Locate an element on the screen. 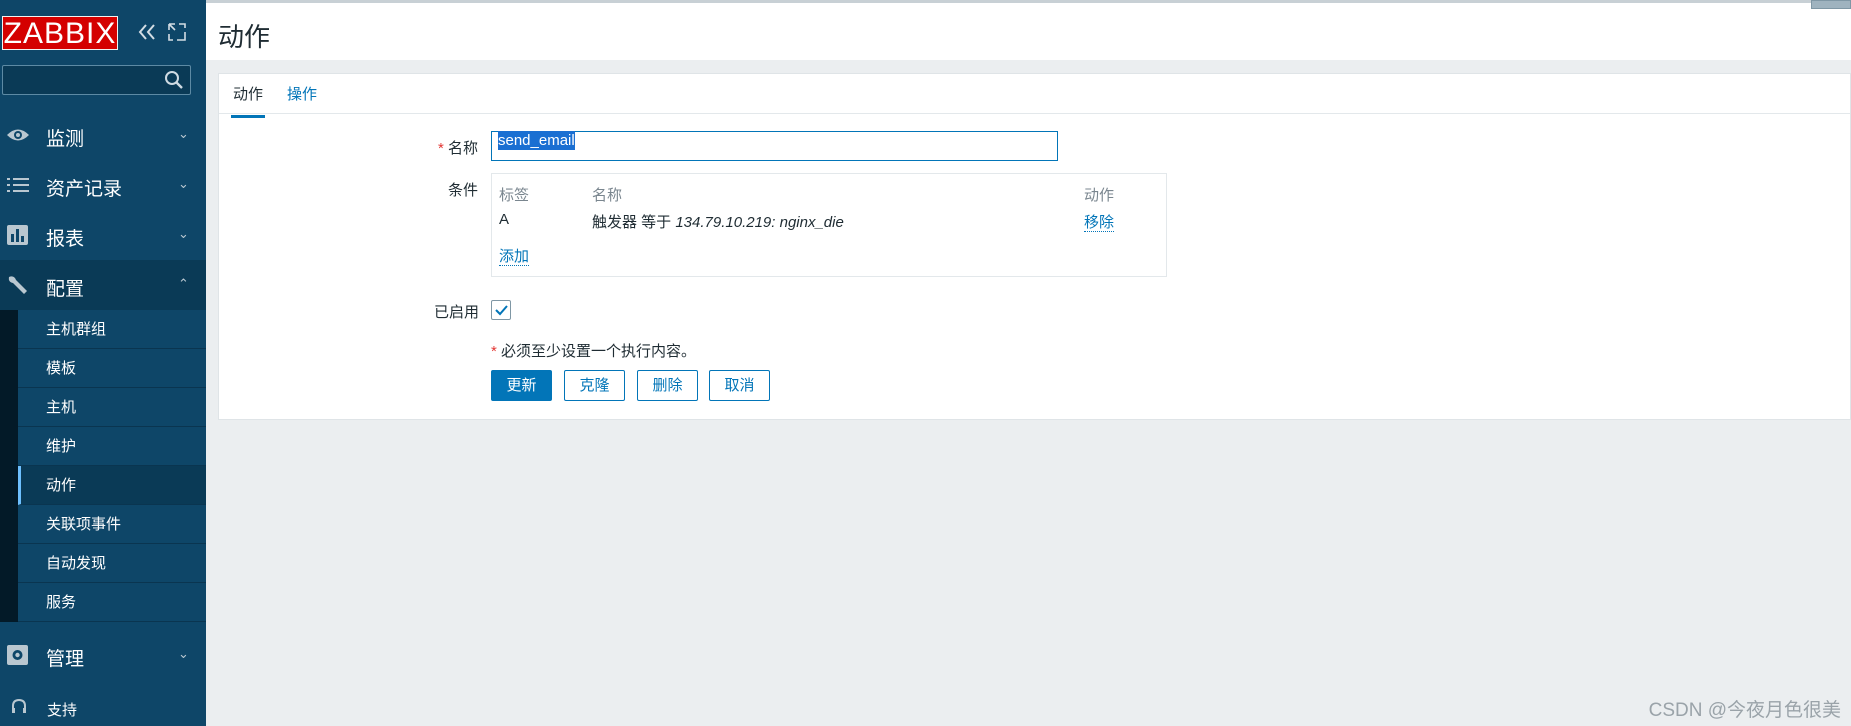  collapse-sidebar-icon is located at coordinates (147, 32).